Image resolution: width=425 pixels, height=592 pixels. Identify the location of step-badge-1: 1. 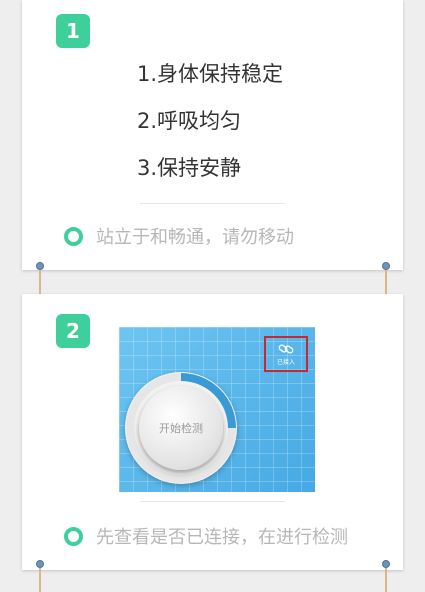
(73, 31).